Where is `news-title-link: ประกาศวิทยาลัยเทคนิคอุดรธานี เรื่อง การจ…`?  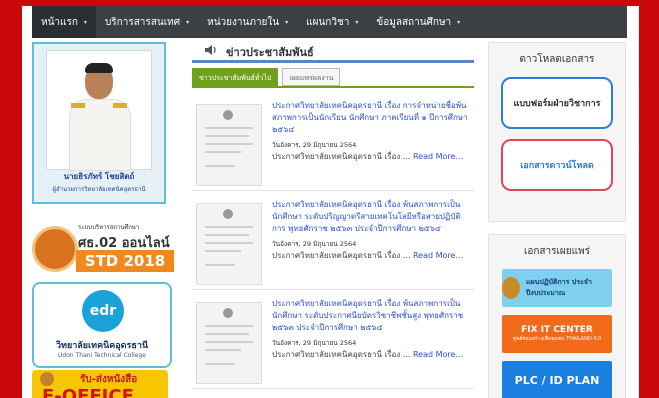
news-title-link: ประกาศวิทยาลัยเทคนิคอุดรธานี เรื่อง การจ… is located at coordinates (372, 118).